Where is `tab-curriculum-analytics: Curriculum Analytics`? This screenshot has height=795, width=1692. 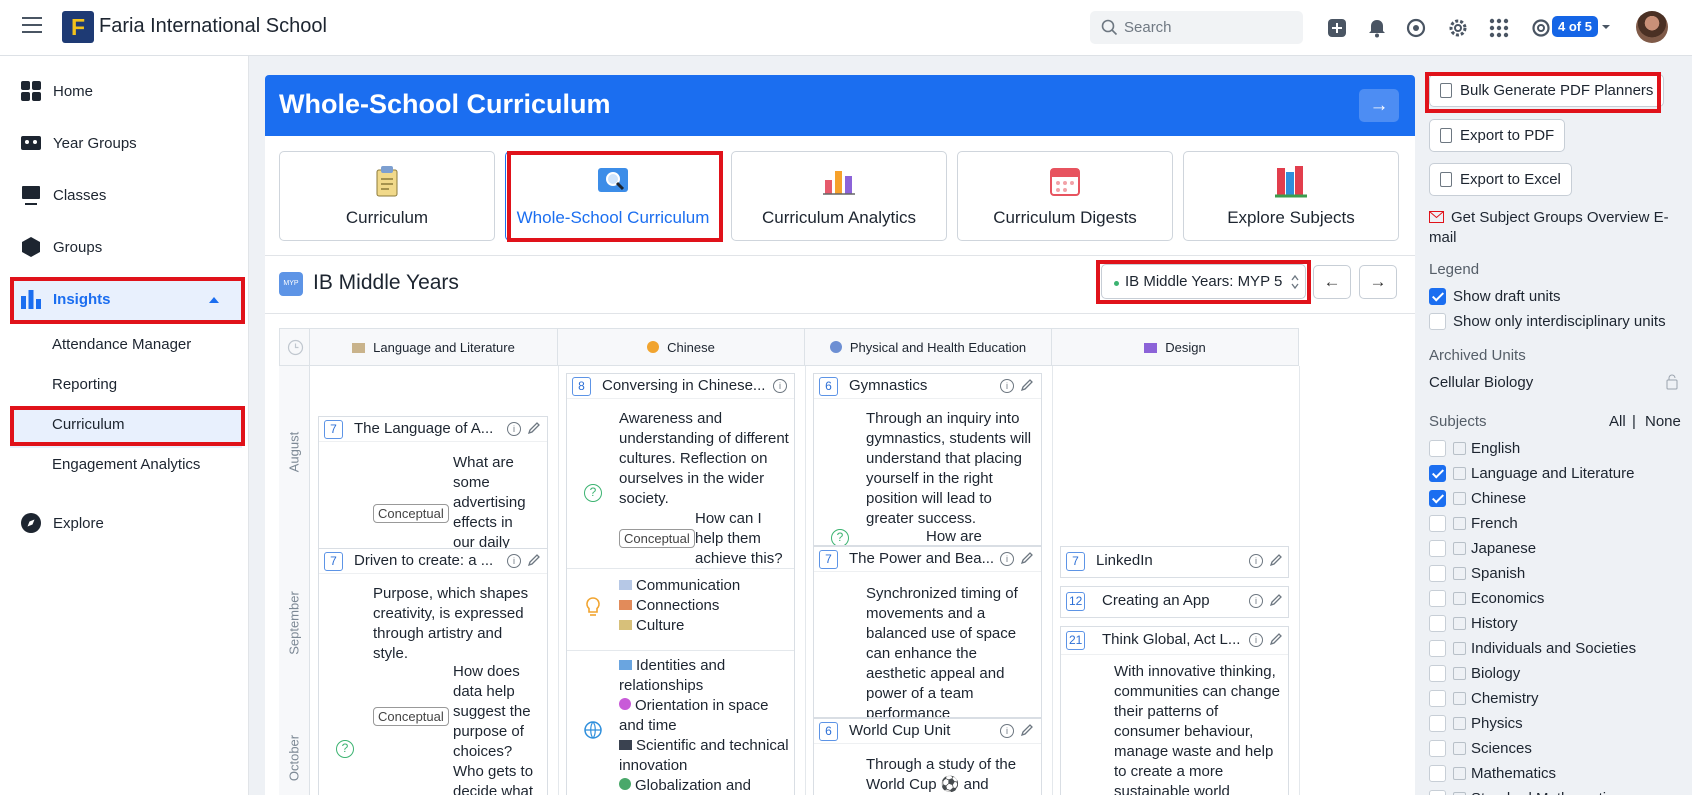 tab-curriculum-analytics: Curriculum Analytics is located at coordinates (839, 196).